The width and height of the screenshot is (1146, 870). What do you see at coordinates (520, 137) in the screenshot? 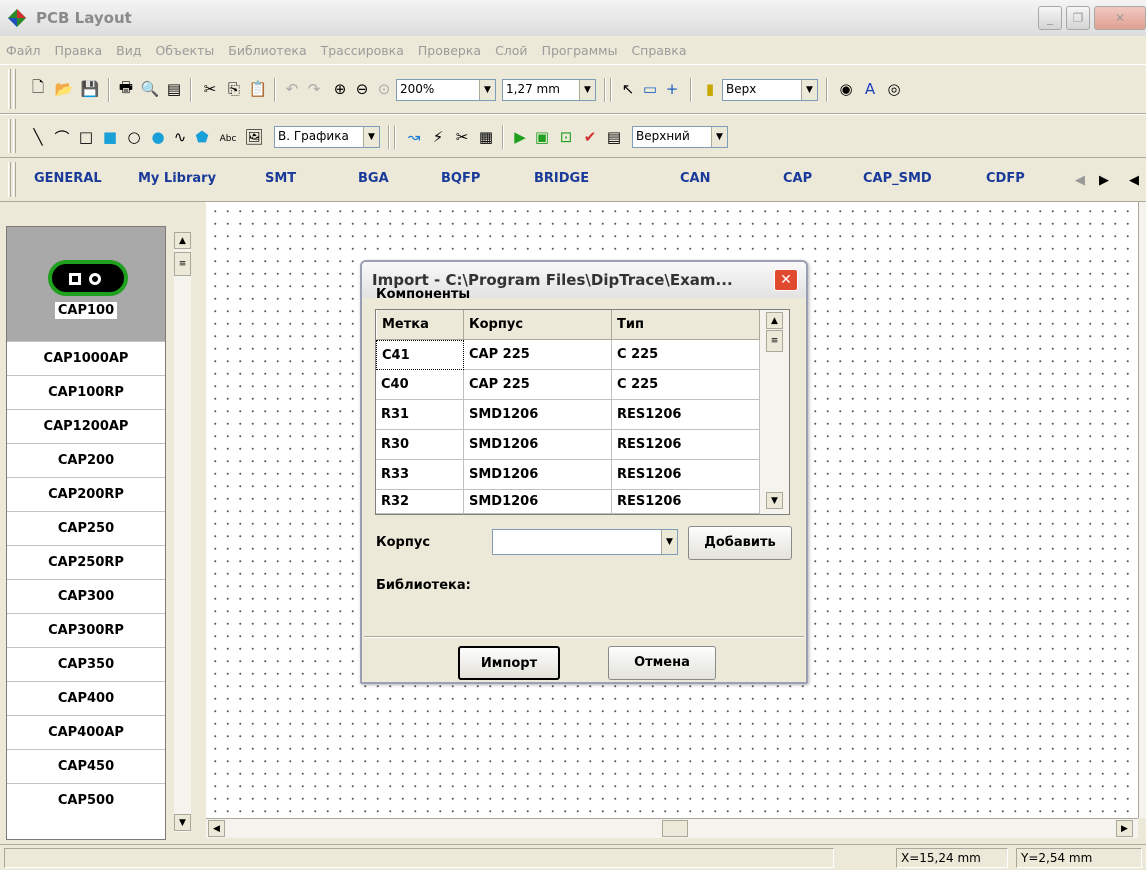
I see `run-icon: ▶` at bounding box center [520, 137].